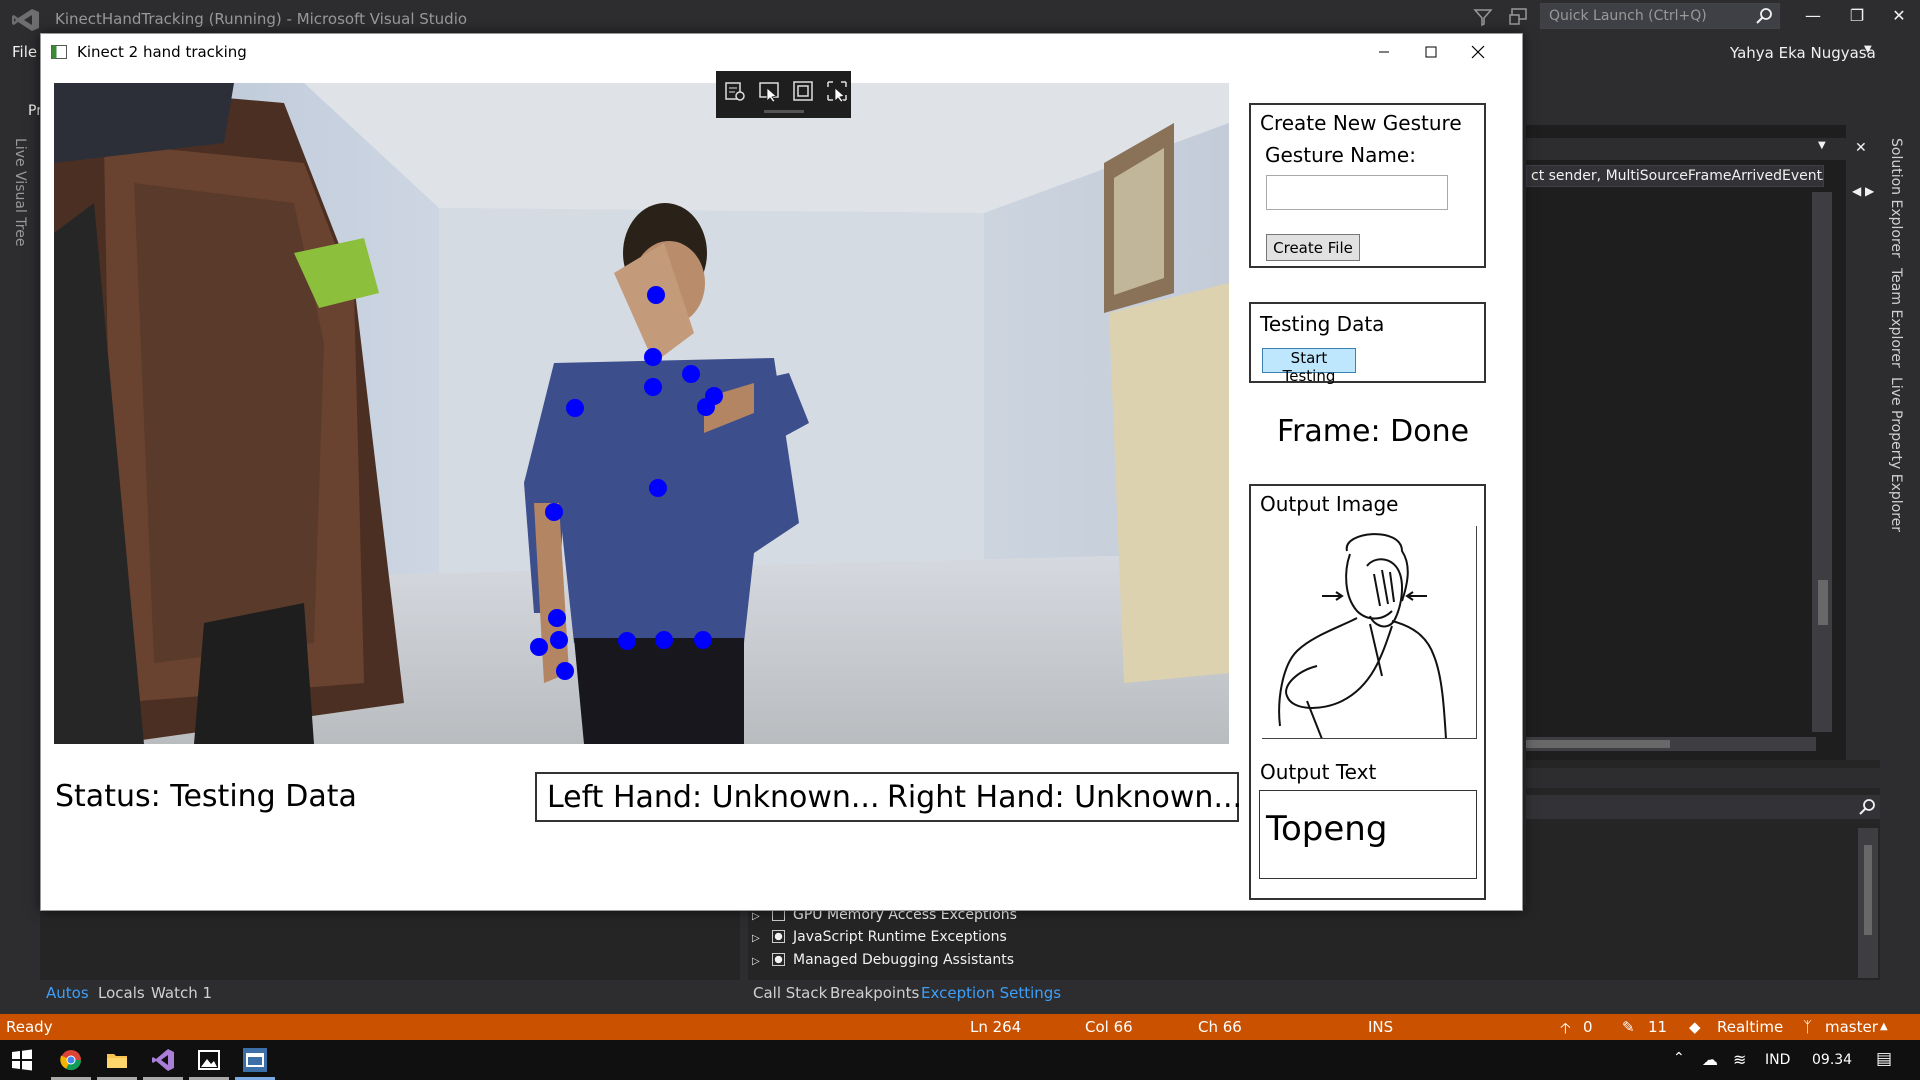 The height and width of the screenshot is (1080, 1920). I want to click on exception-row: ▷ JavaScript Runtime Exceptions, so click(879, 939).